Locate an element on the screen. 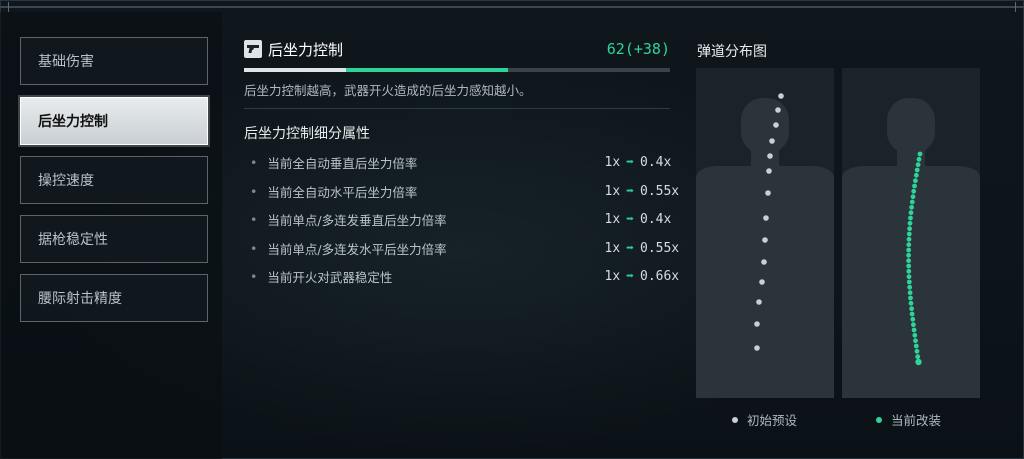 This screenshot has width=1024, height=459. sidebar-item-recoil-control: 后坐力控制 is located at coordinates (114, 121).